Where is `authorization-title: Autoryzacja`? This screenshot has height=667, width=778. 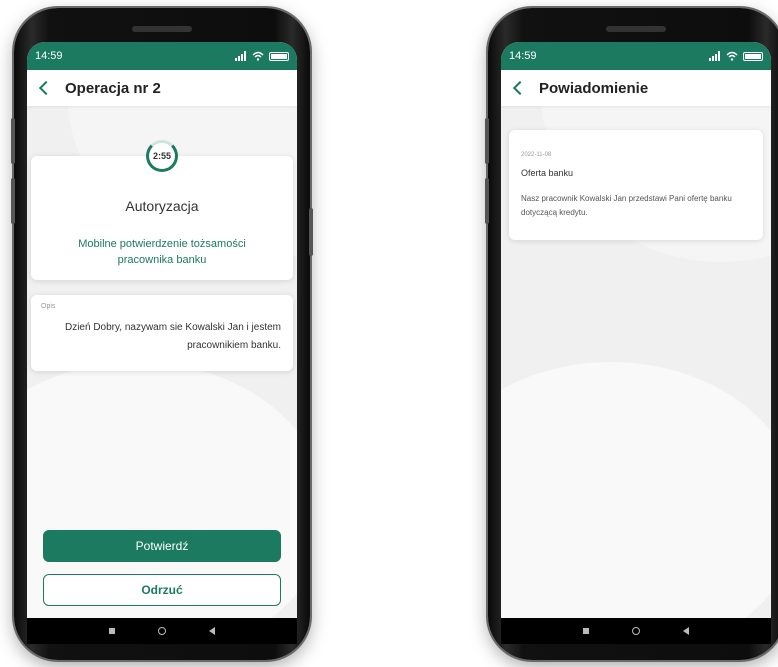 authorization-title: Autoryzacja is located at coordinates (162, 206).